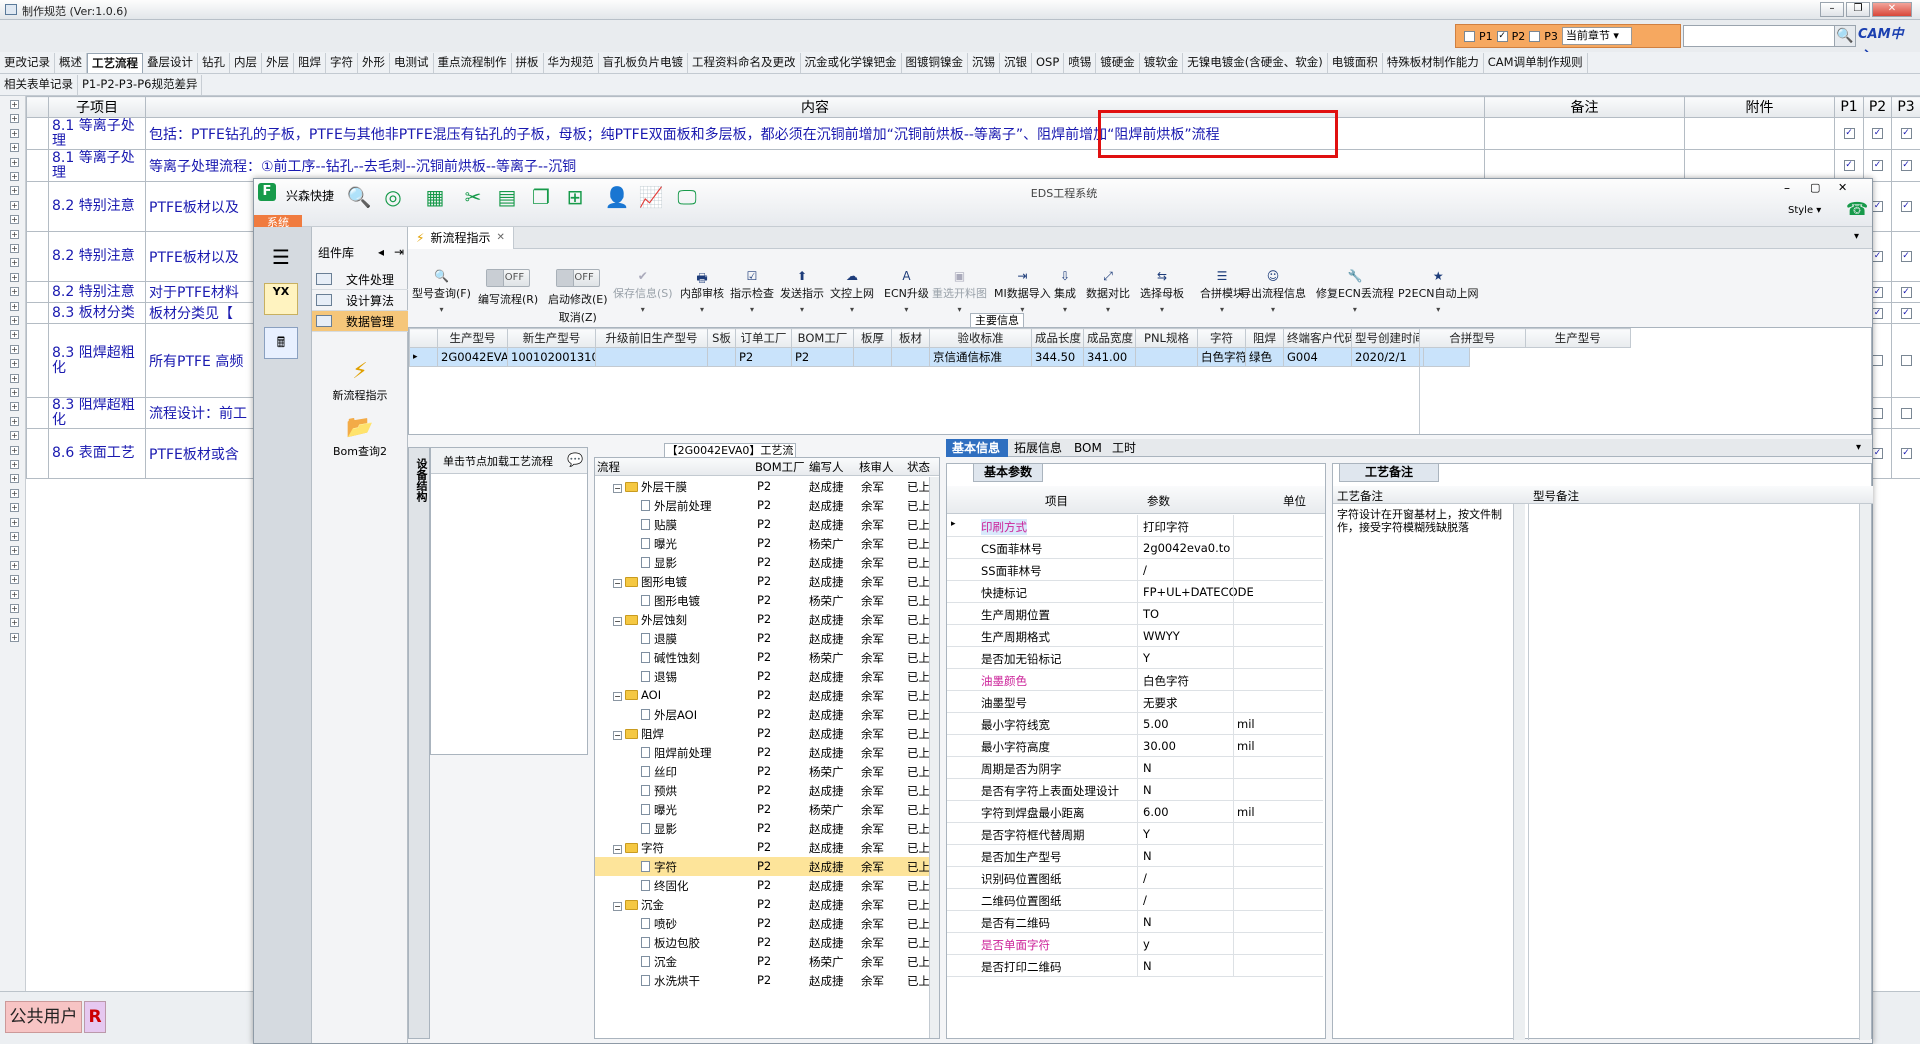 This screenshot has height=1044, width=1920. I want to click on merge-header-1: 合拼型号, so click(1472, 338).